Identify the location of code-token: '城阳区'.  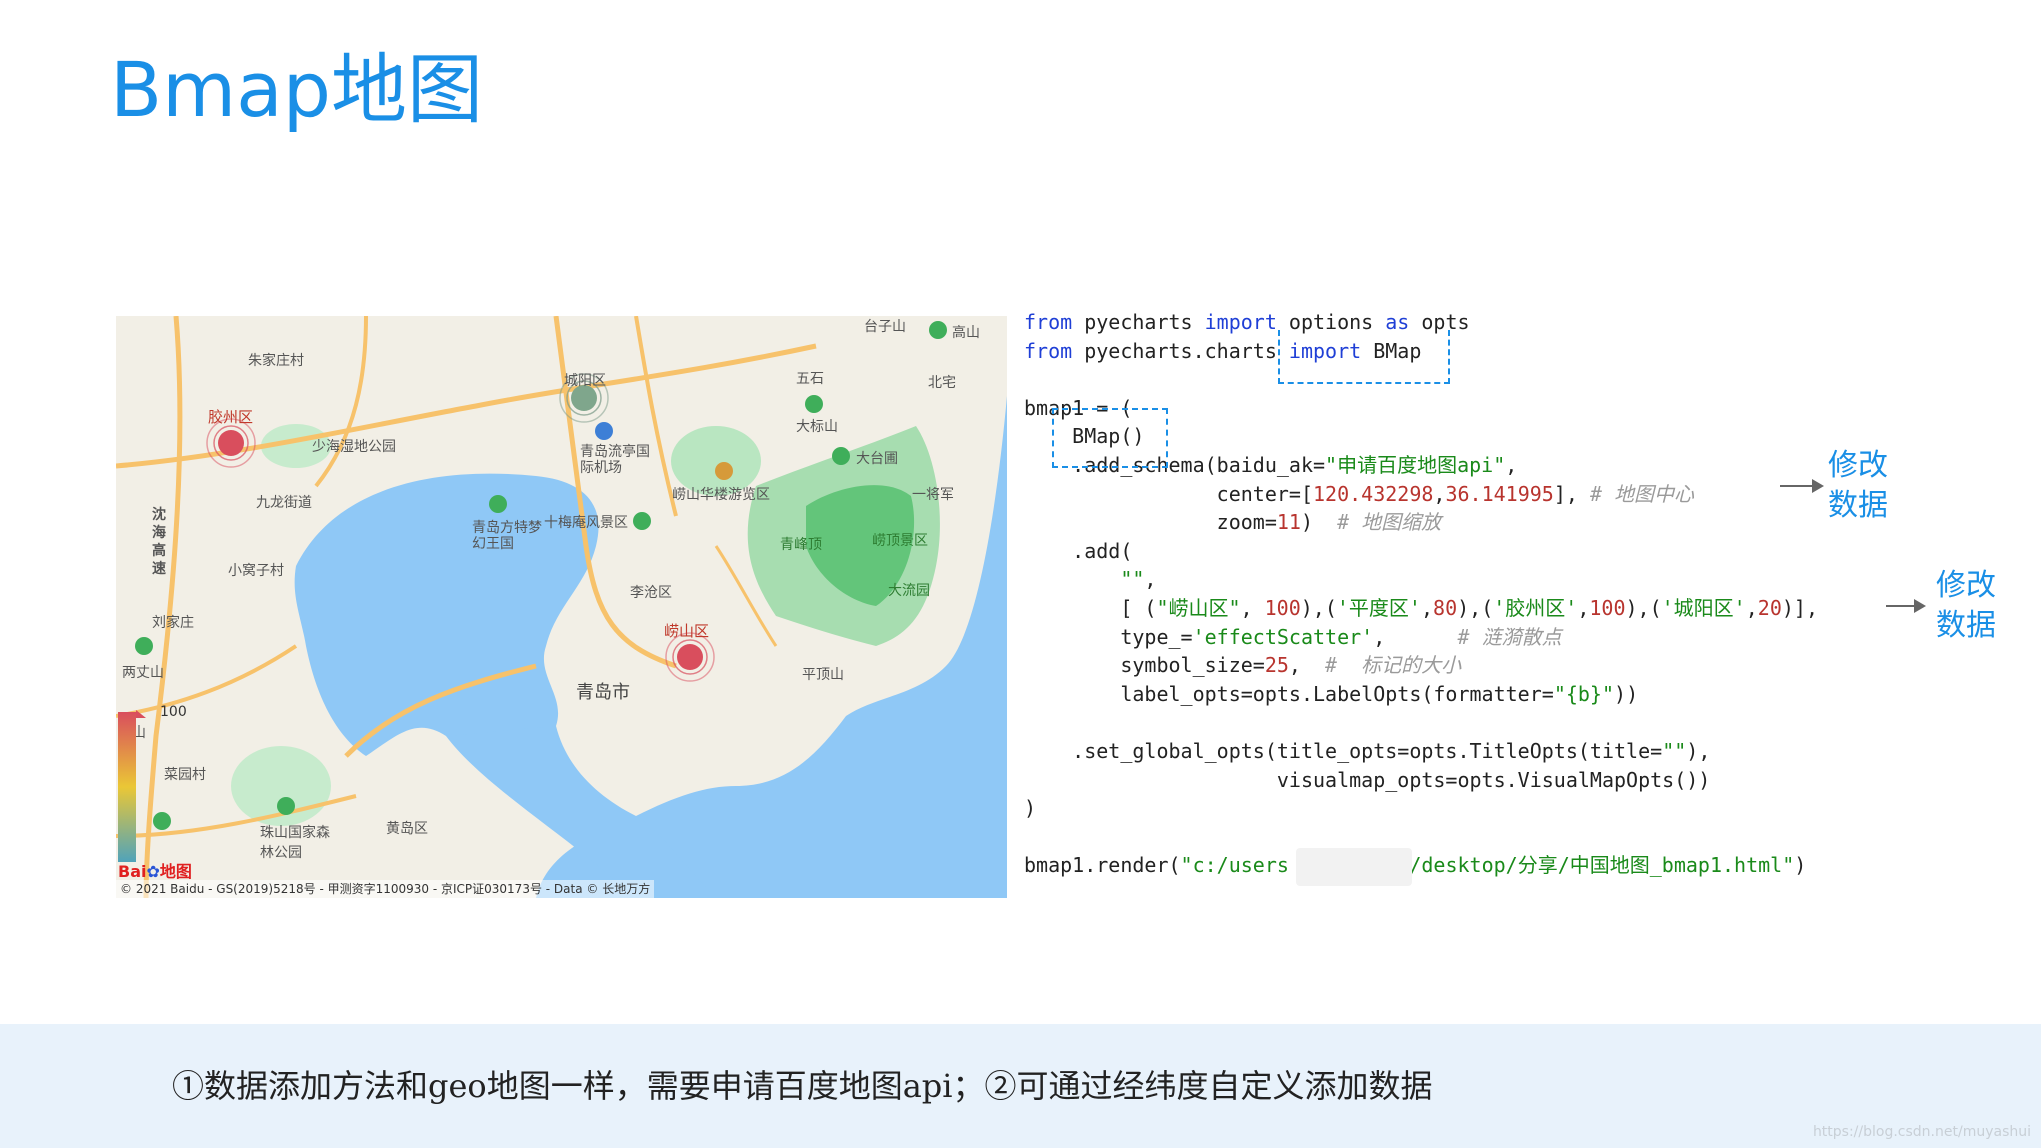
(1703, 608).